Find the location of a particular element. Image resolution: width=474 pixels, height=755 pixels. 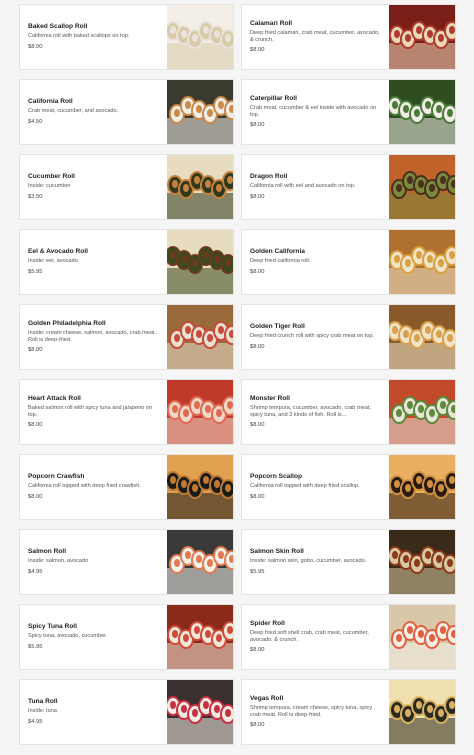

menu-item-info: Tuna Roll Inside: tuna $4.95 is located at coordinates (93, 712).